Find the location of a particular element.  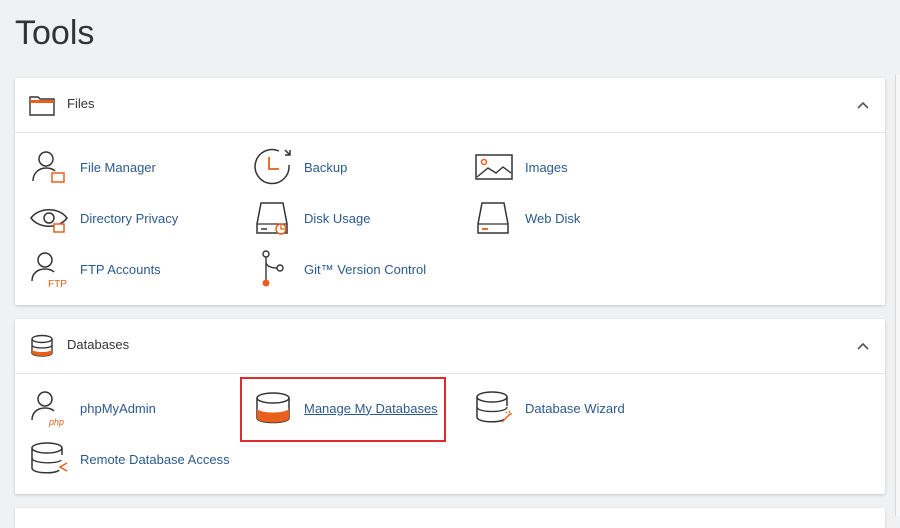

tool-label: Manage My Databases is located at coordinates (371, 408).